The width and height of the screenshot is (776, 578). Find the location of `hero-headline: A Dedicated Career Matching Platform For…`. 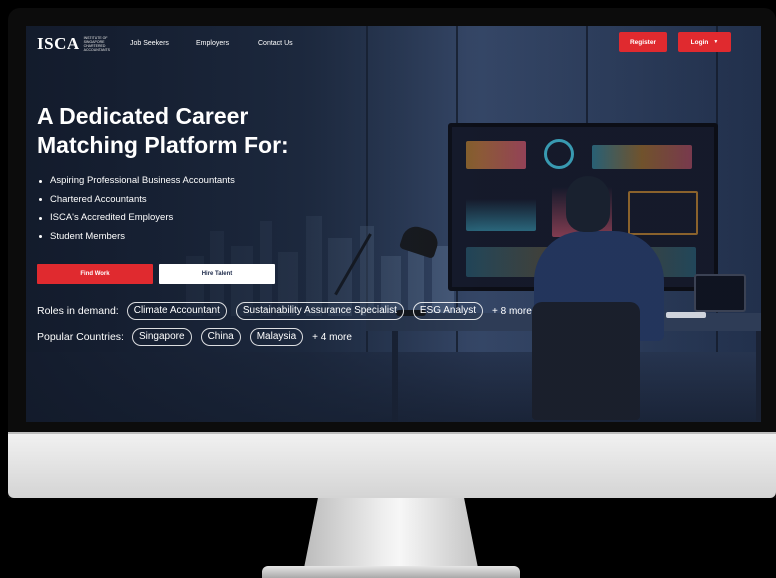

hero-headline: A Dedicated Career Matching Platform For… is located at coordinates (202, 131).